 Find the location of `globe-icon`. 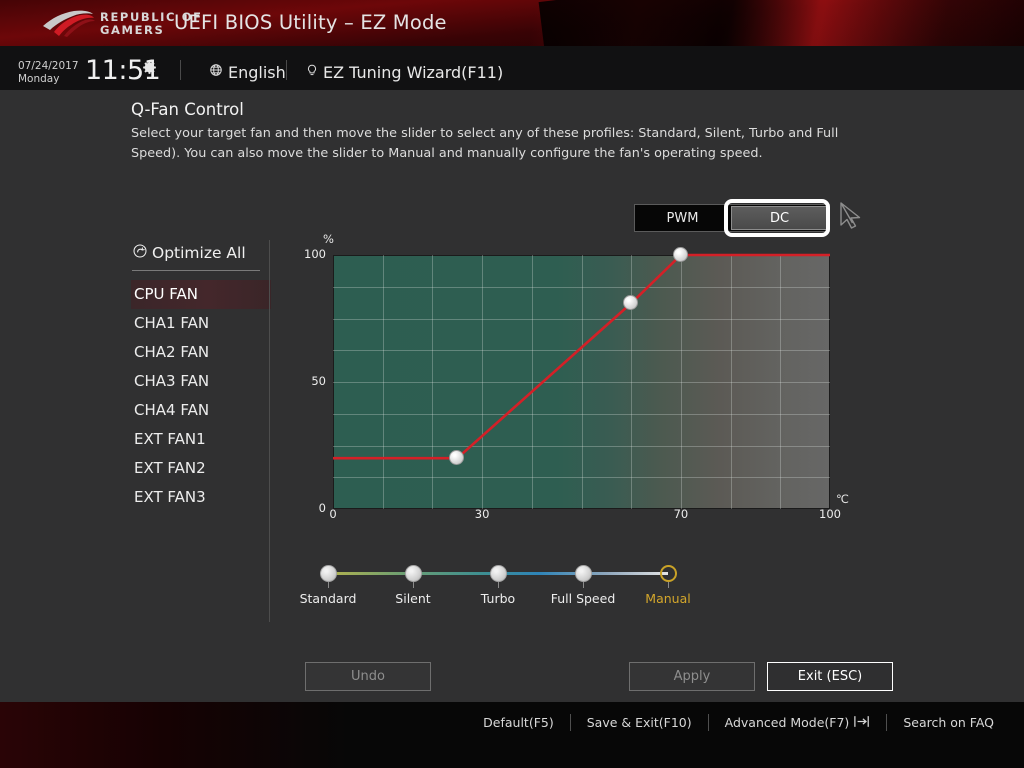

globe-icon is located at coordinates (216, 71).